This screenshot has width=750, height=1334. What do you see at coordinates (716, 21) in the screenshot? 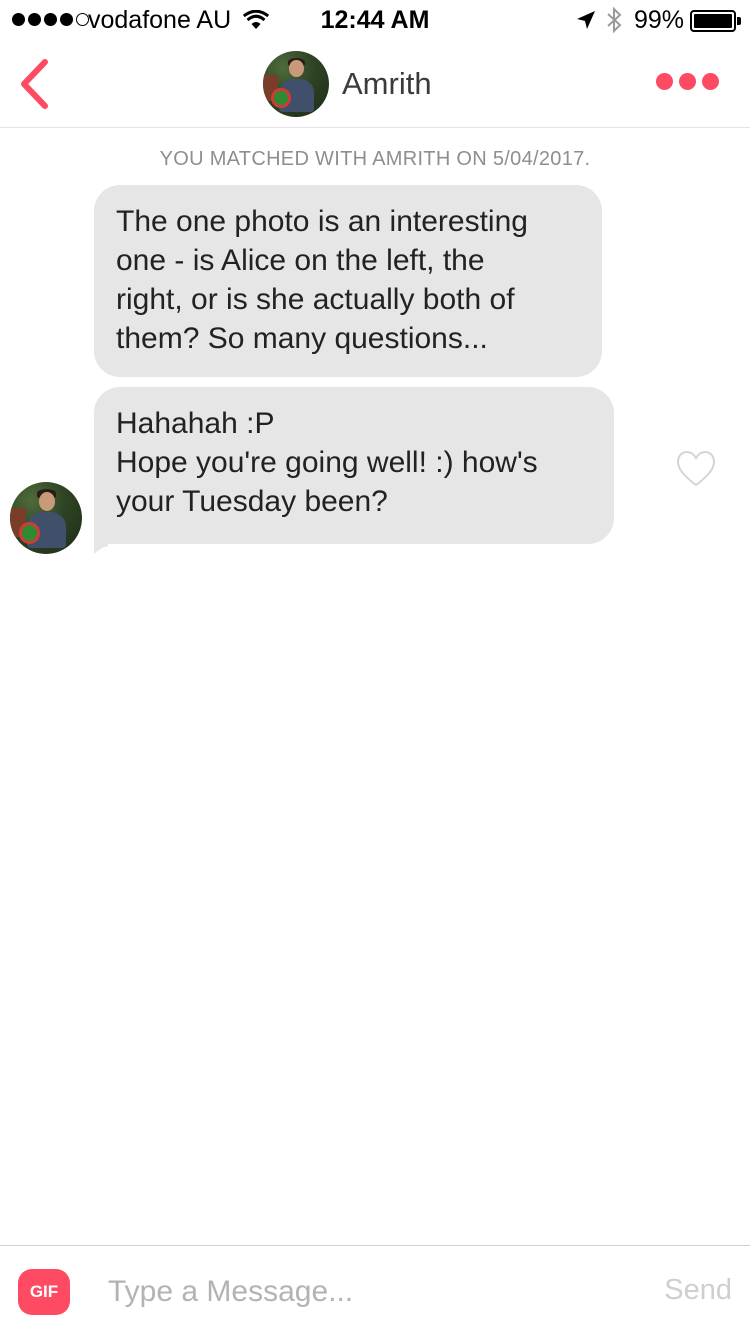
I see `battery-icon` at bounding box center [716, 21].